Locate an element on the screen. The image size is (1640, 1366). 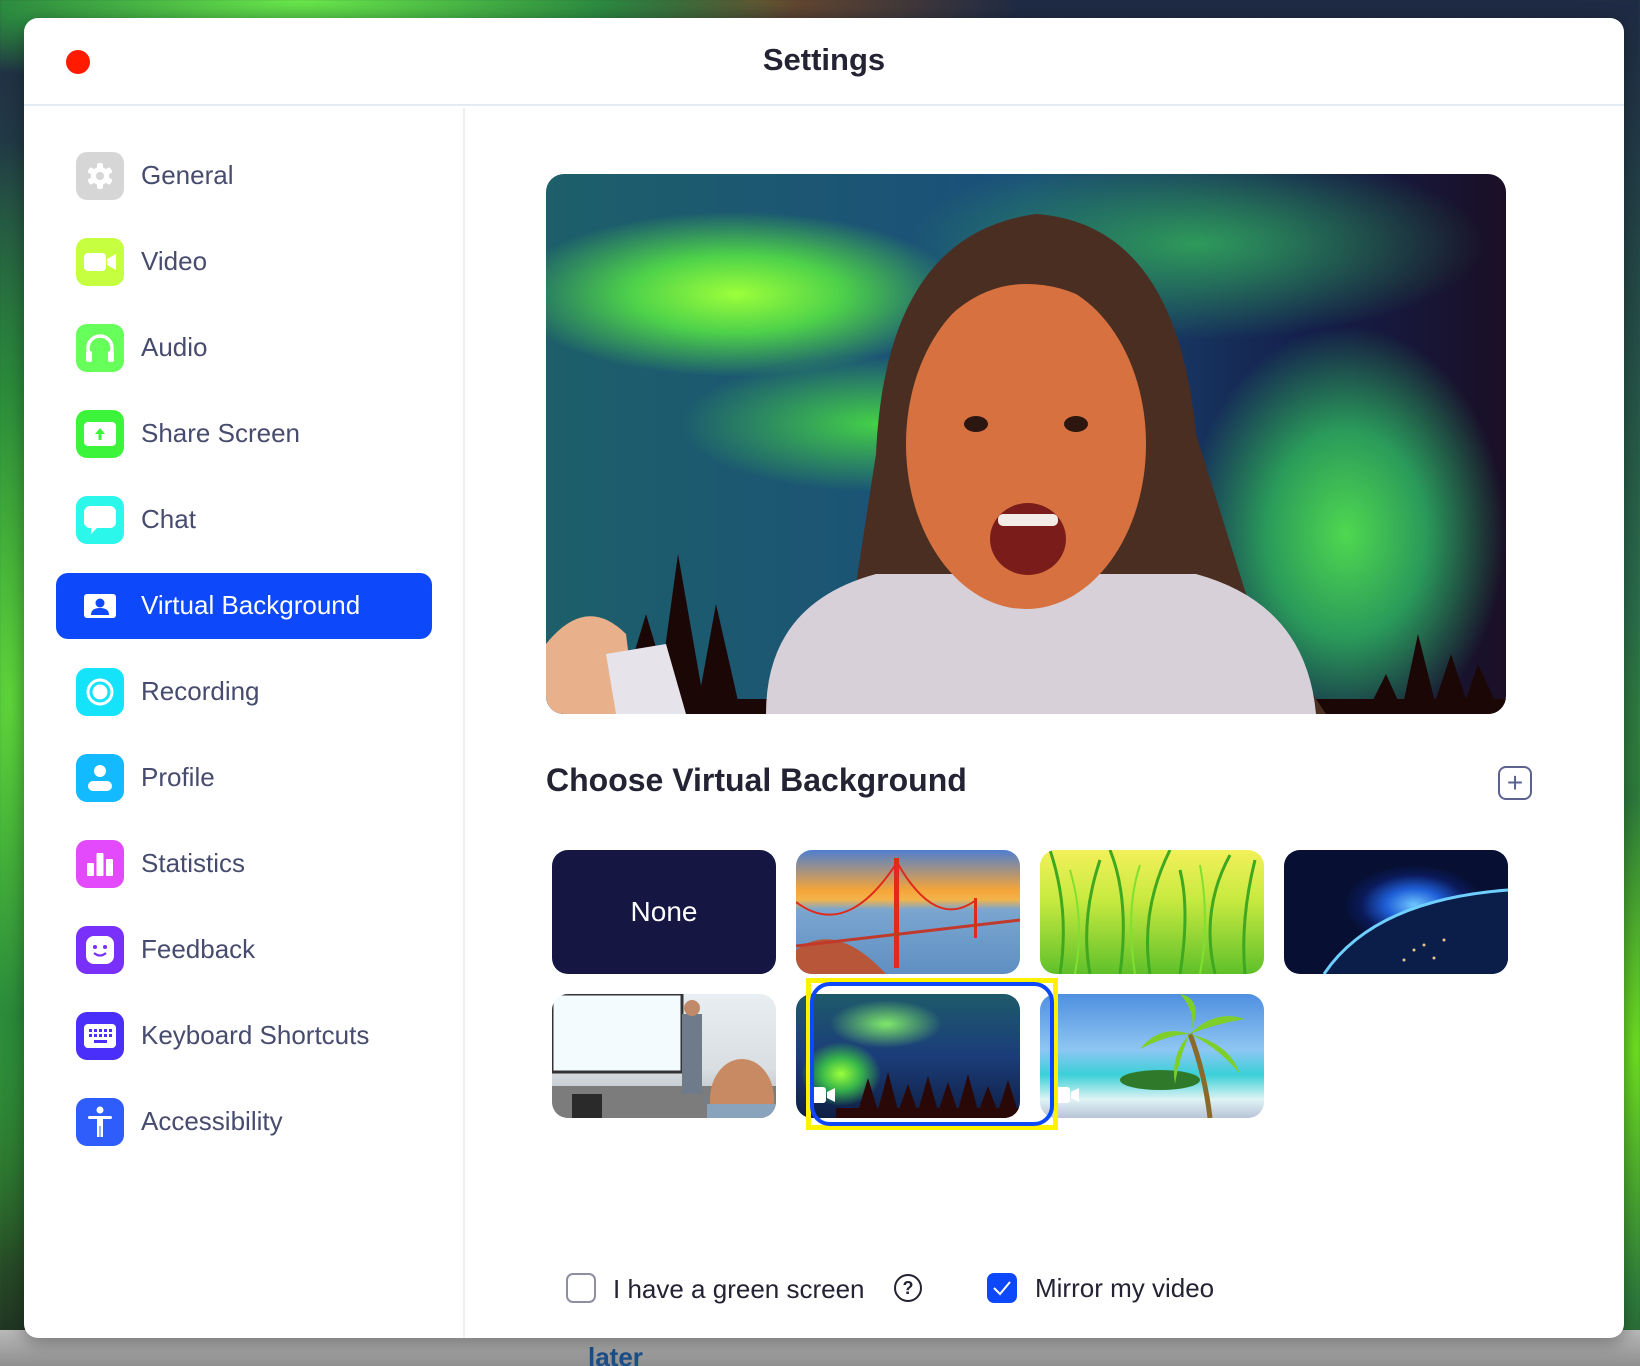
green-screen-checkbox is located at coordinates (581, 1288).